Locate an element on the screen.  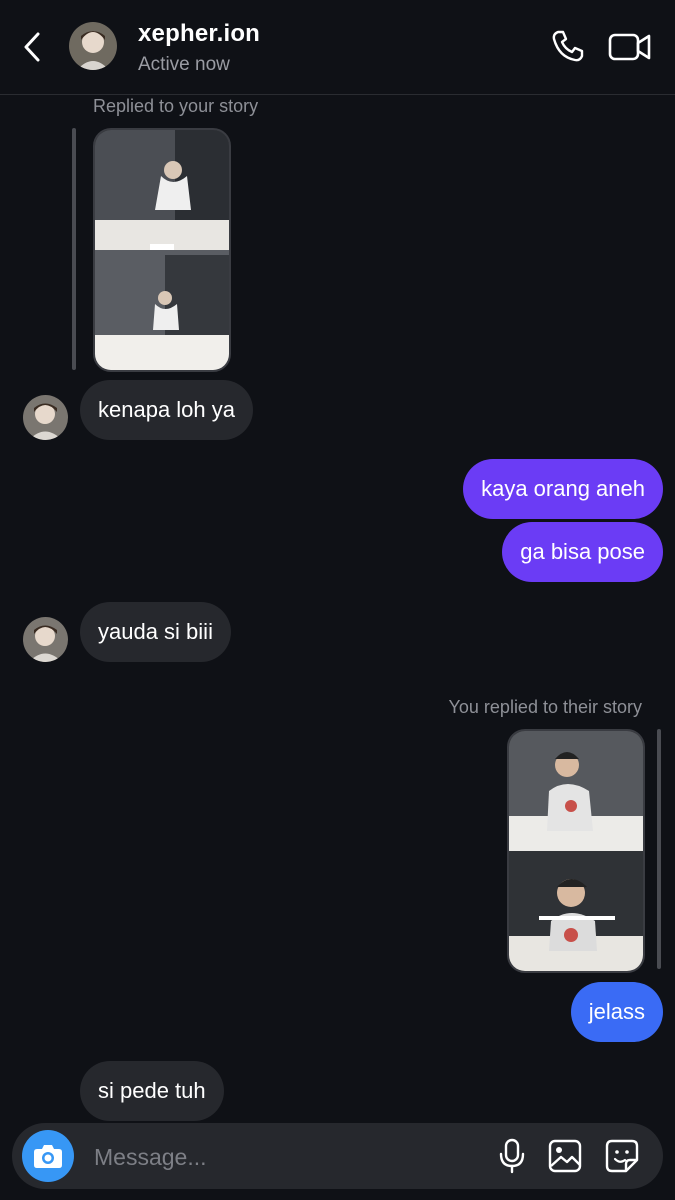
video-camera-icon is located at coordinates (630, 47).